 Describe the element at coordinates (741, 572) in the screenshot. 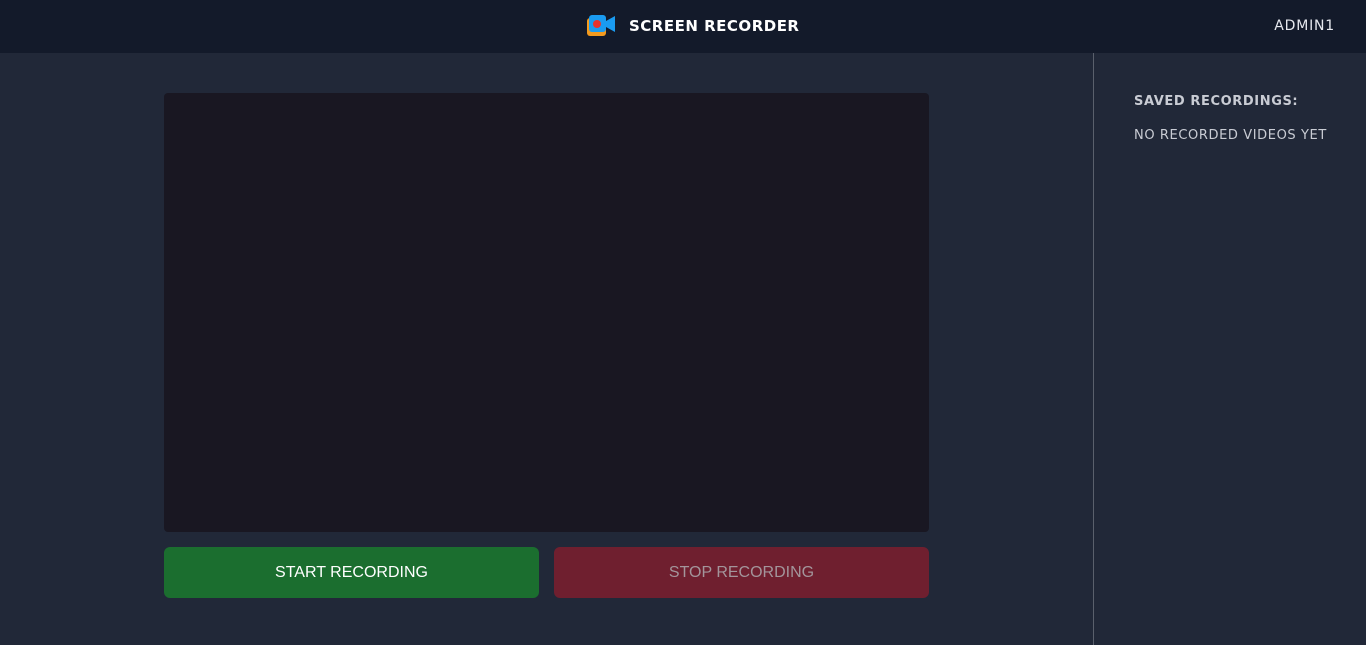

I see `stop-recording-button: STOP RECORDING` at that location.